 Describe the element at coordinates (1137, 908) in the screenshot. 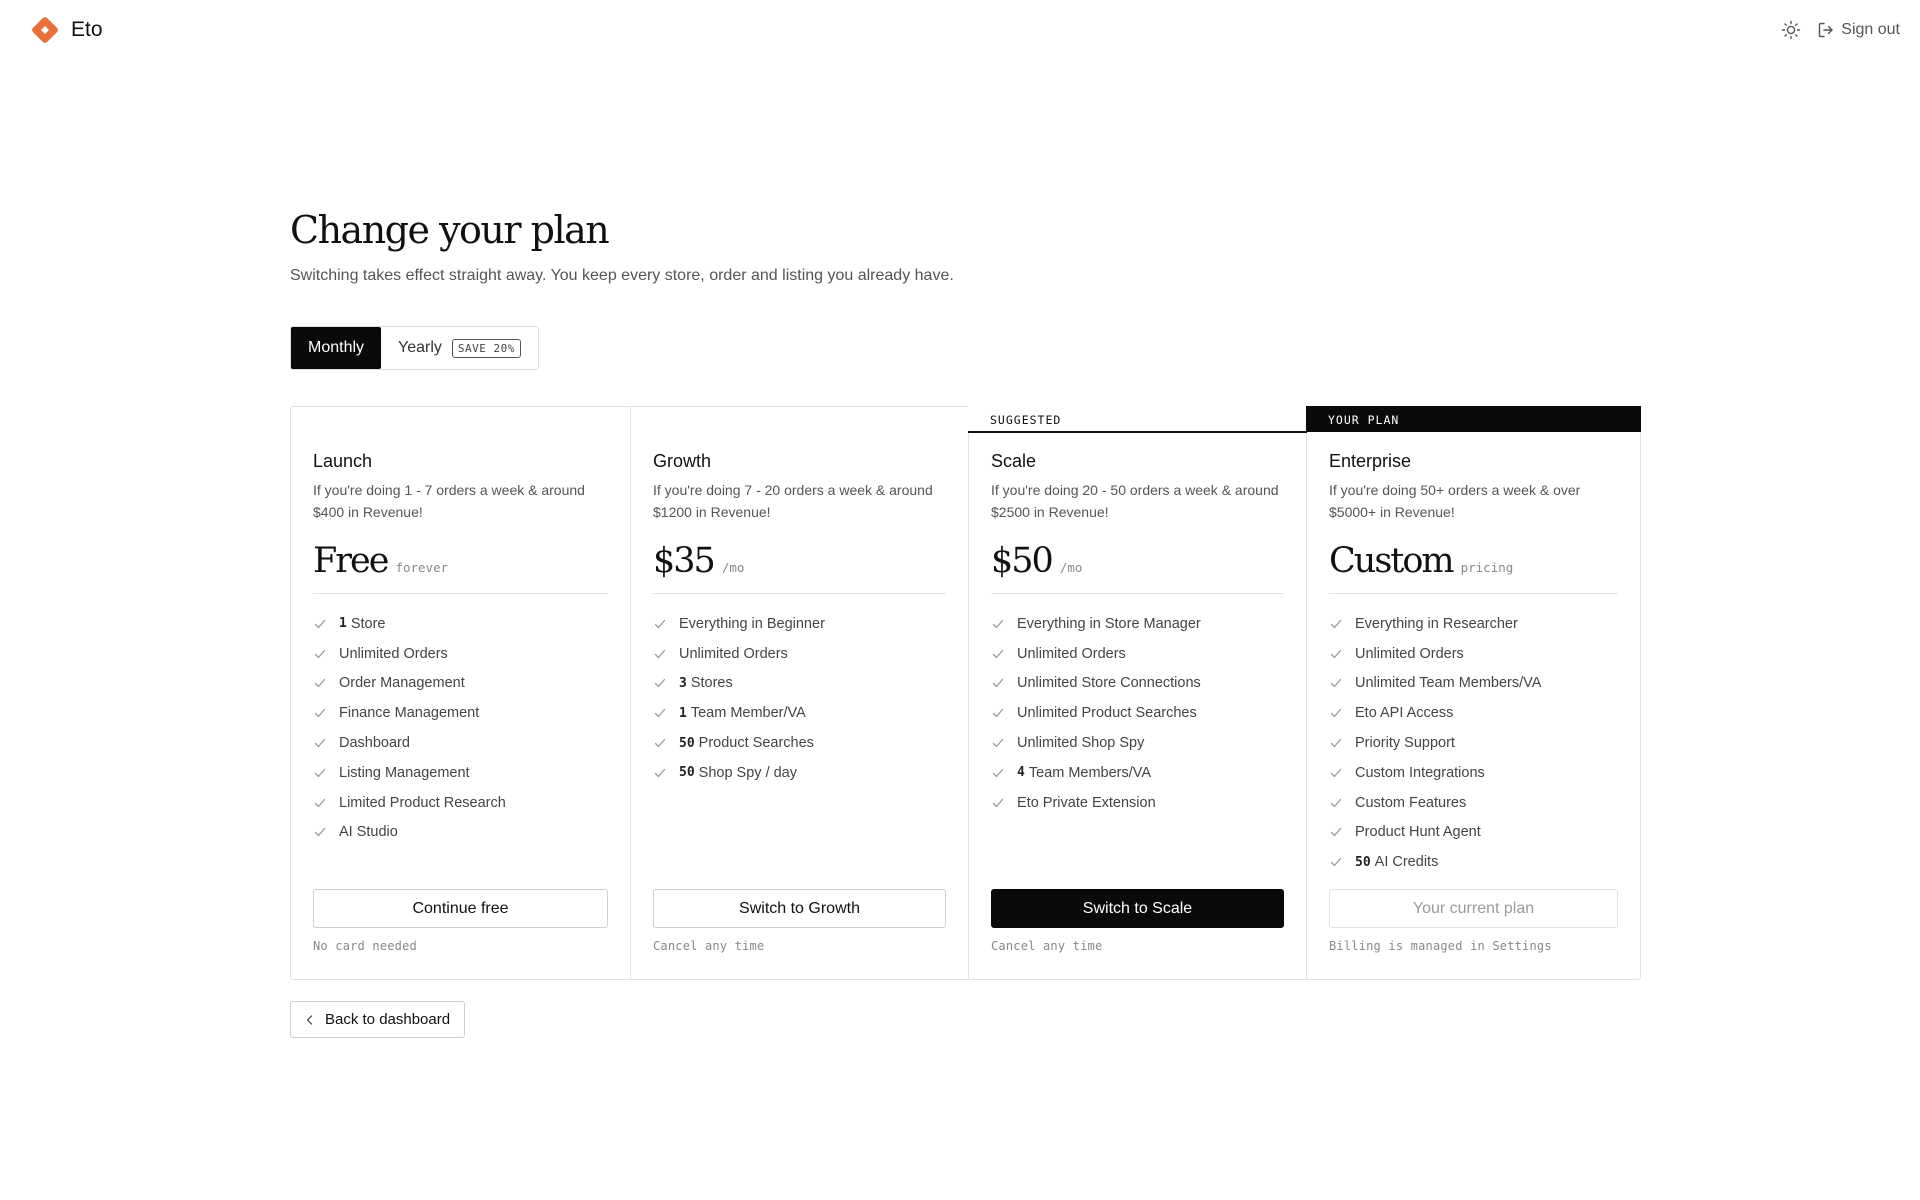

I see `plan-cta-button: Switch to Scale` at that location.